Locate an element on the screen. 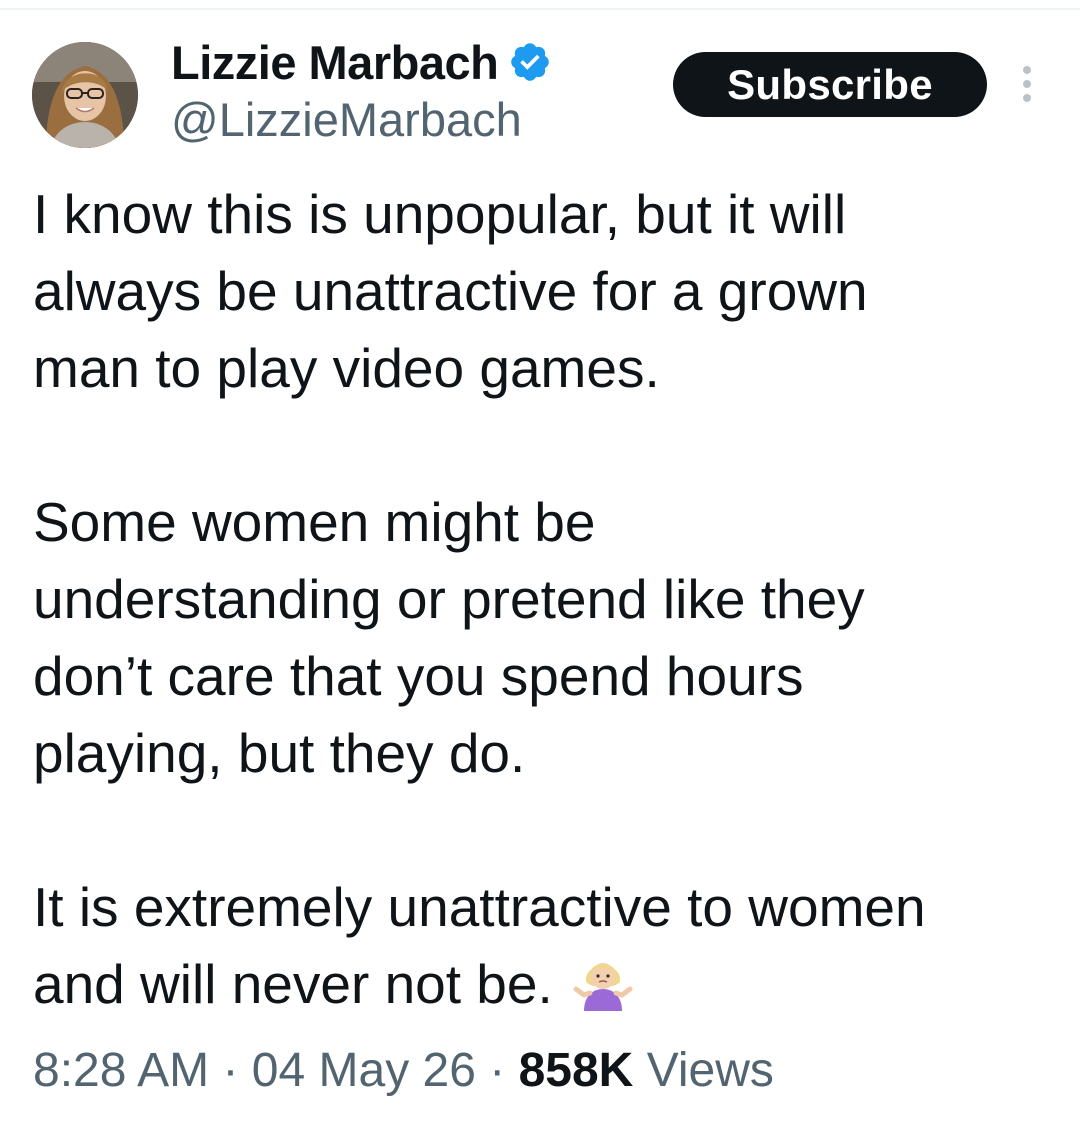 The width and height of the screenshot is (1080, 1129). tweet-line-with-emoji: and will never not be. is located at coordinates (543, 984).